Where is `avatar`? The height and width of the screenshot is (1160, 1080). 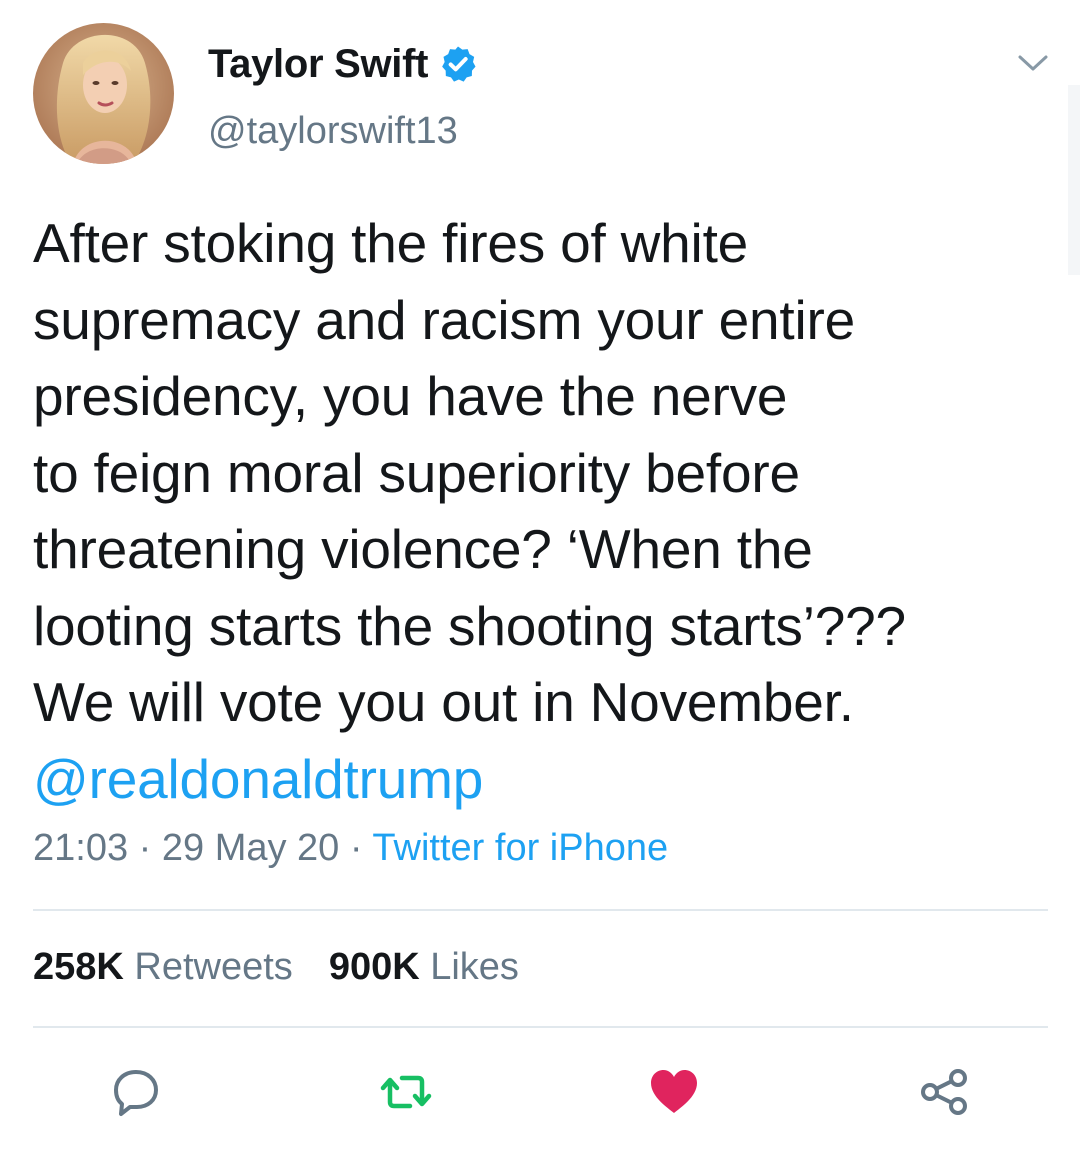 avatar is located at coordinates (103, 93).